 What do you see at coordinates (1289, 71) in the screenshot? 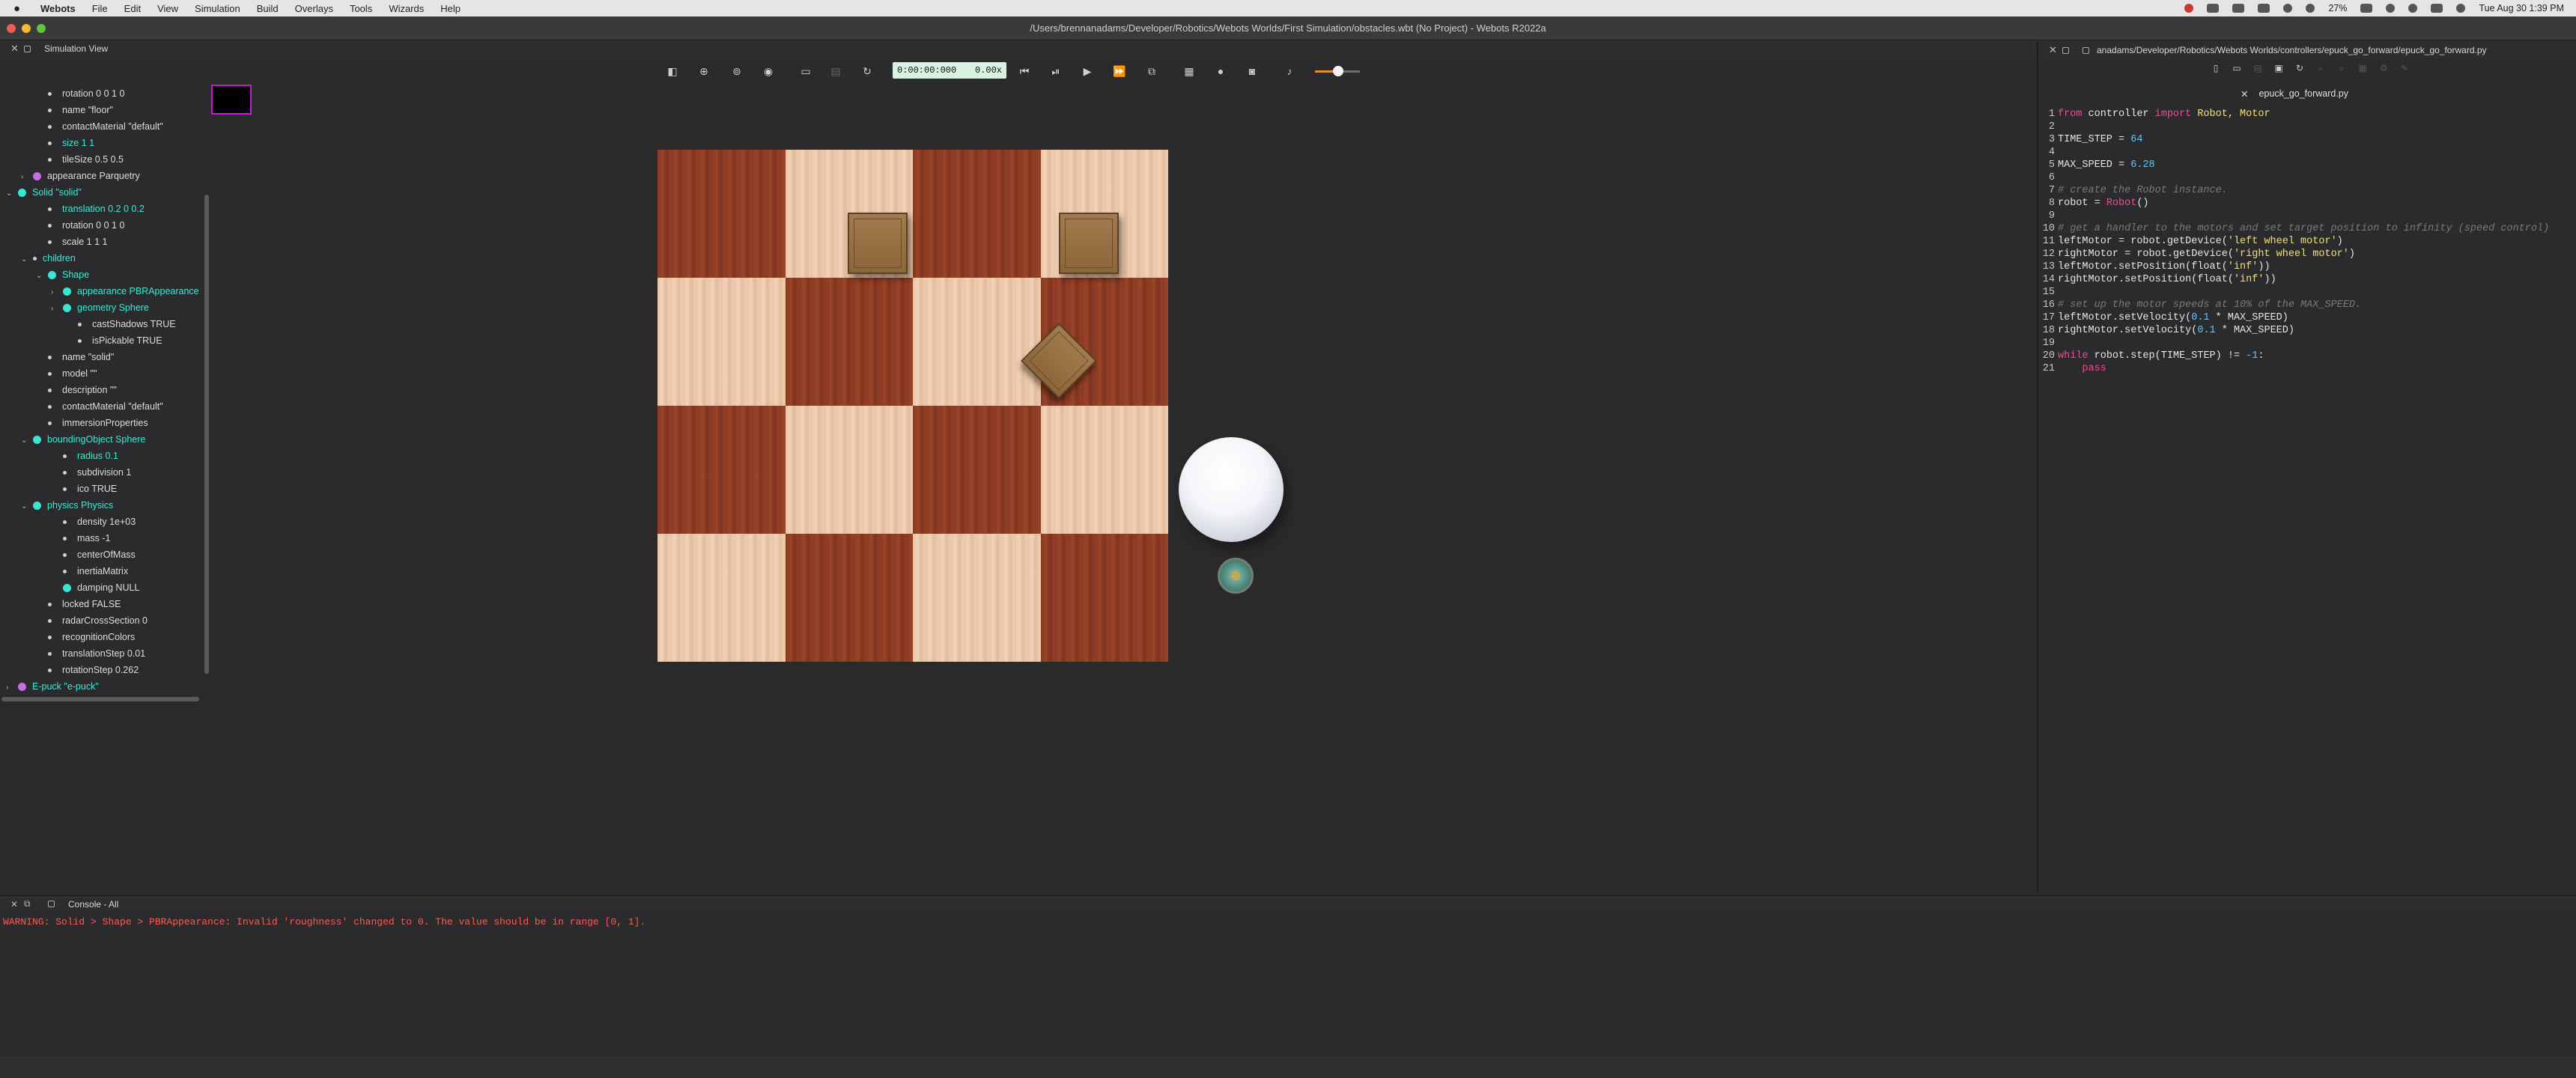
I see `sound-icon: ♪` at bounding box center [1289, 71].